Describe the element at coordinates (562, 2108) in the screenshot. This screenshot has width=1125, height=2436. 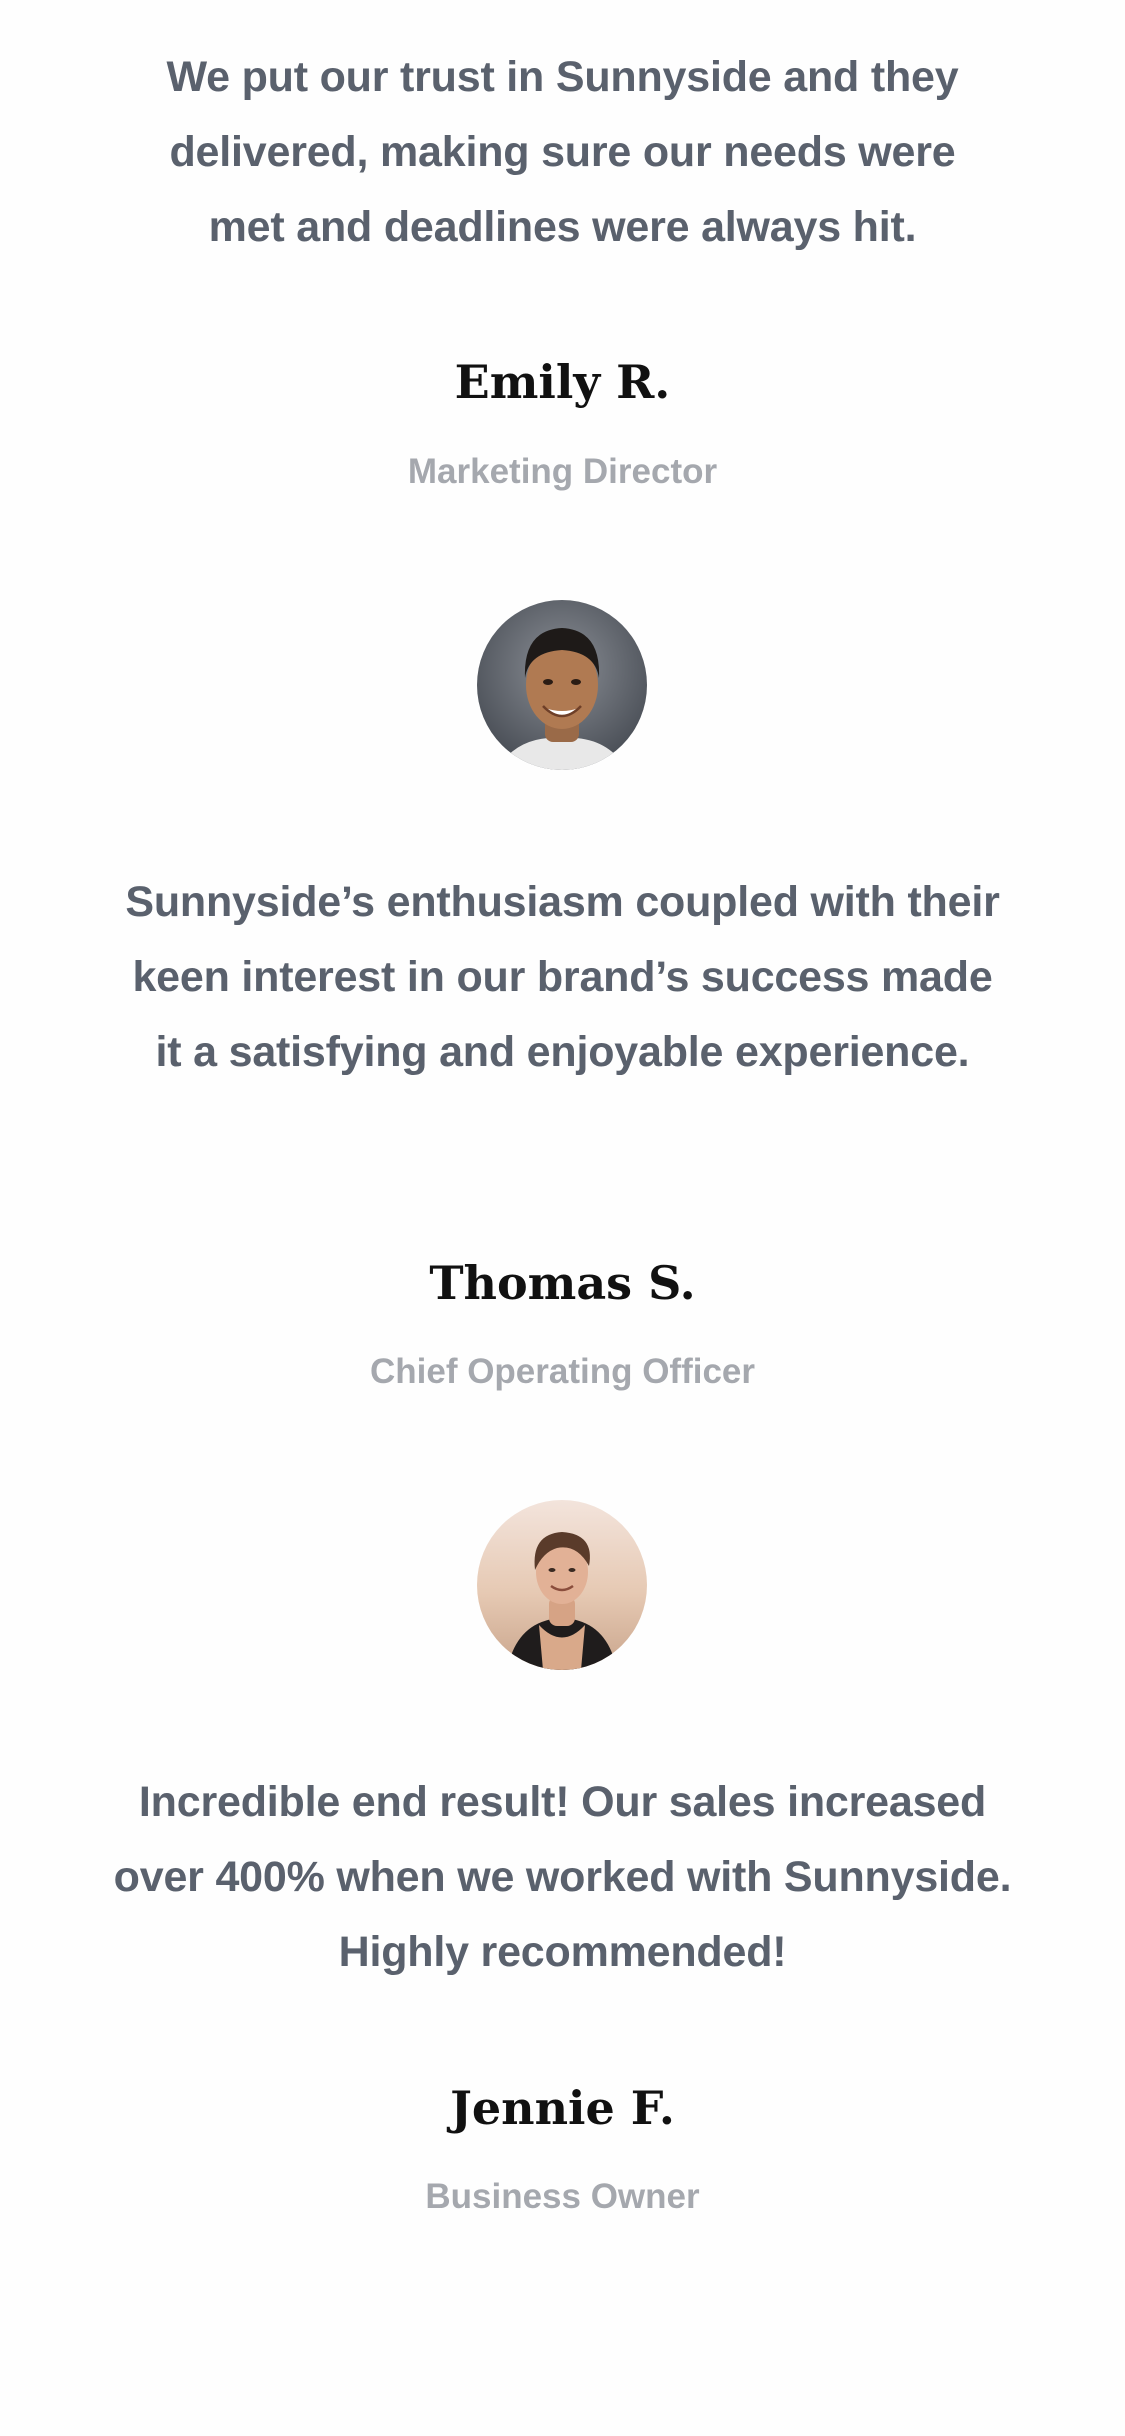
I see `testimonial-author-name: Jennie F.` at that location.